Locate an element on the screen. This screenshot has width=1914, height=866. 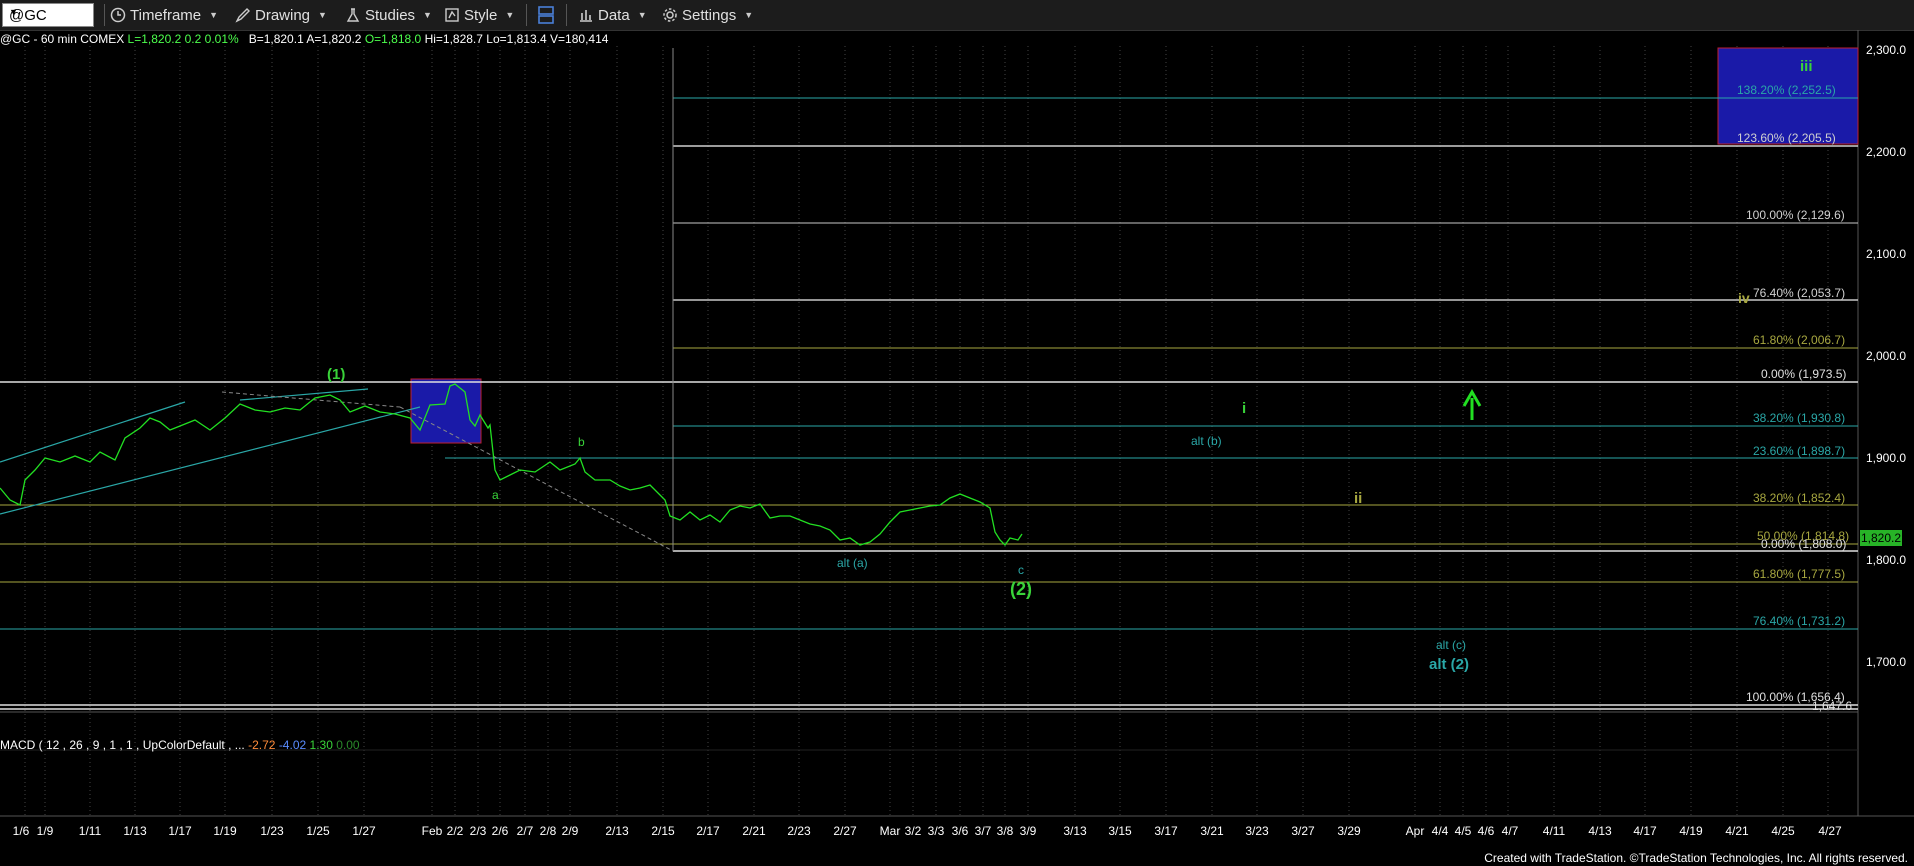
wave-c-label: c is located at coordinates (1021, 570).